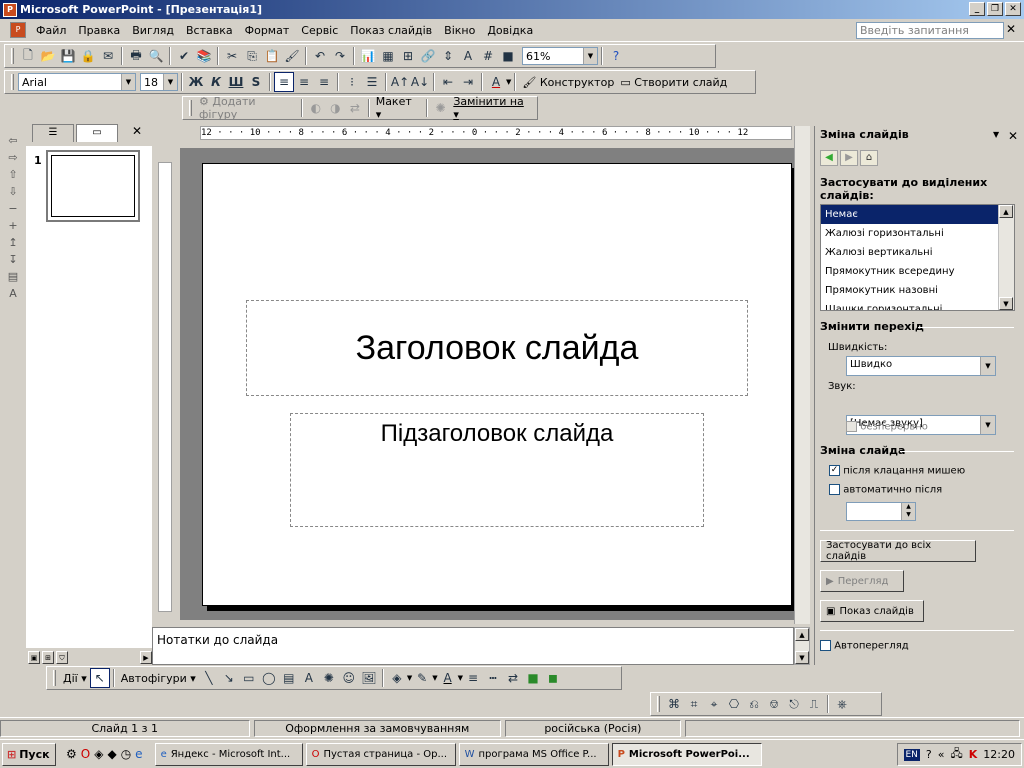  Describe the element at coordinates (12, 157) in the screenshot. I see `demote-icon: ⇨` at that location.